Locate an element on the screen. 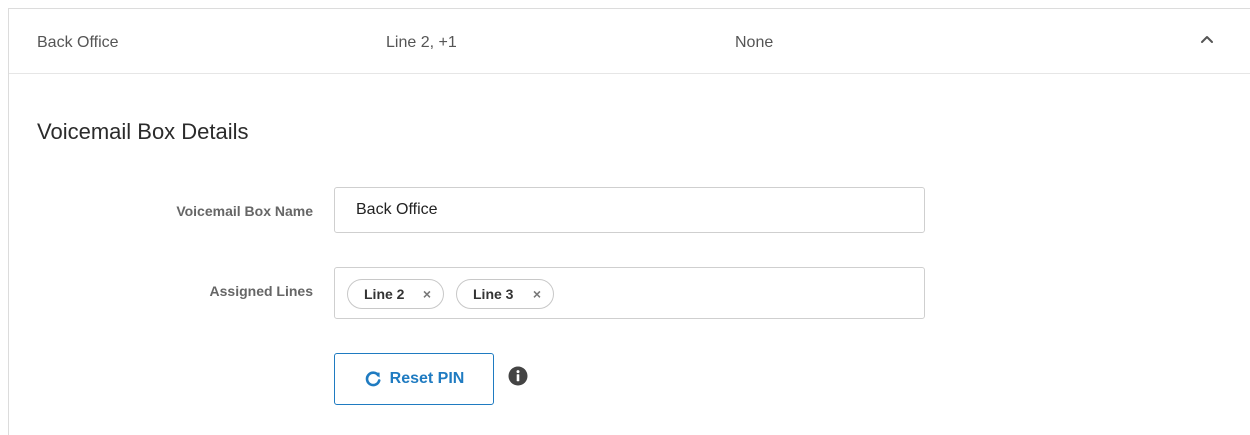 This screenshot has height=435, width=1250. row-greeting: None is located at coordinates (754, 42).